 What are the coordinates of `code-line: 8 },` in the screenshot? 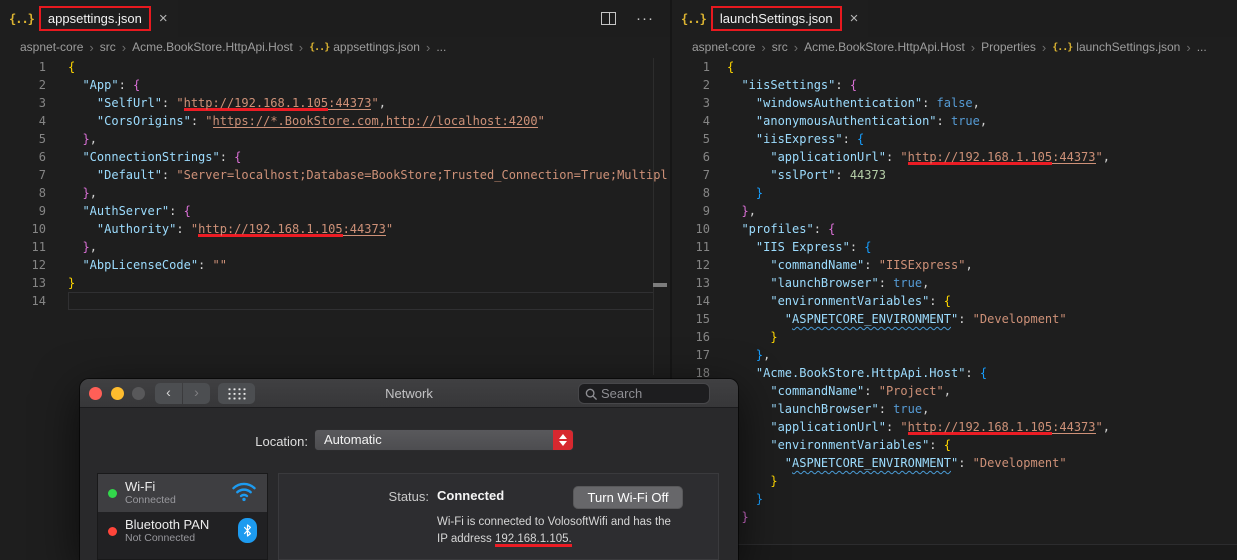 It's located at (335, 193).